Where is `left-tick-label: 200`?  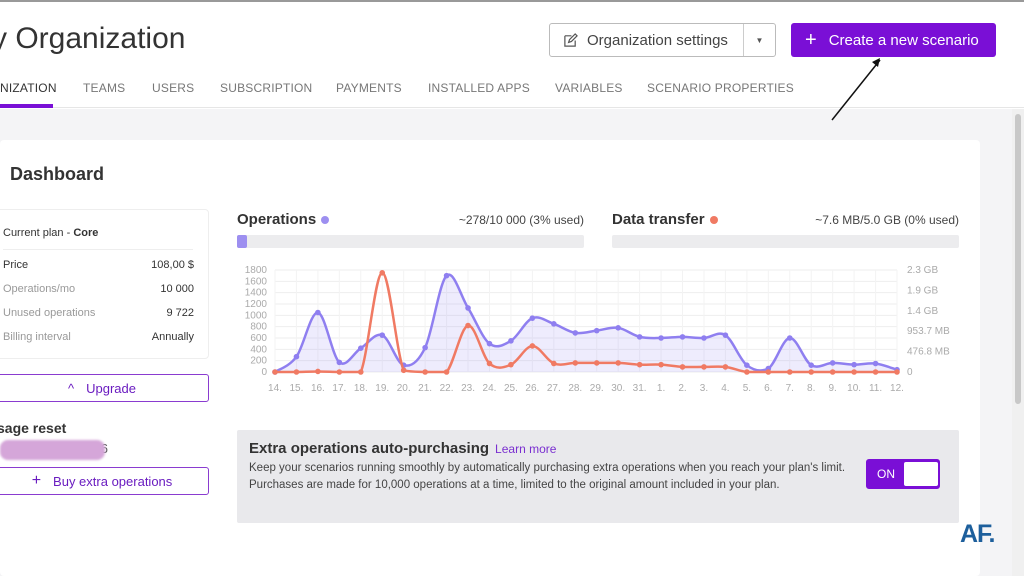
left-tick-label: 200 is located at coordinates (258, 361).